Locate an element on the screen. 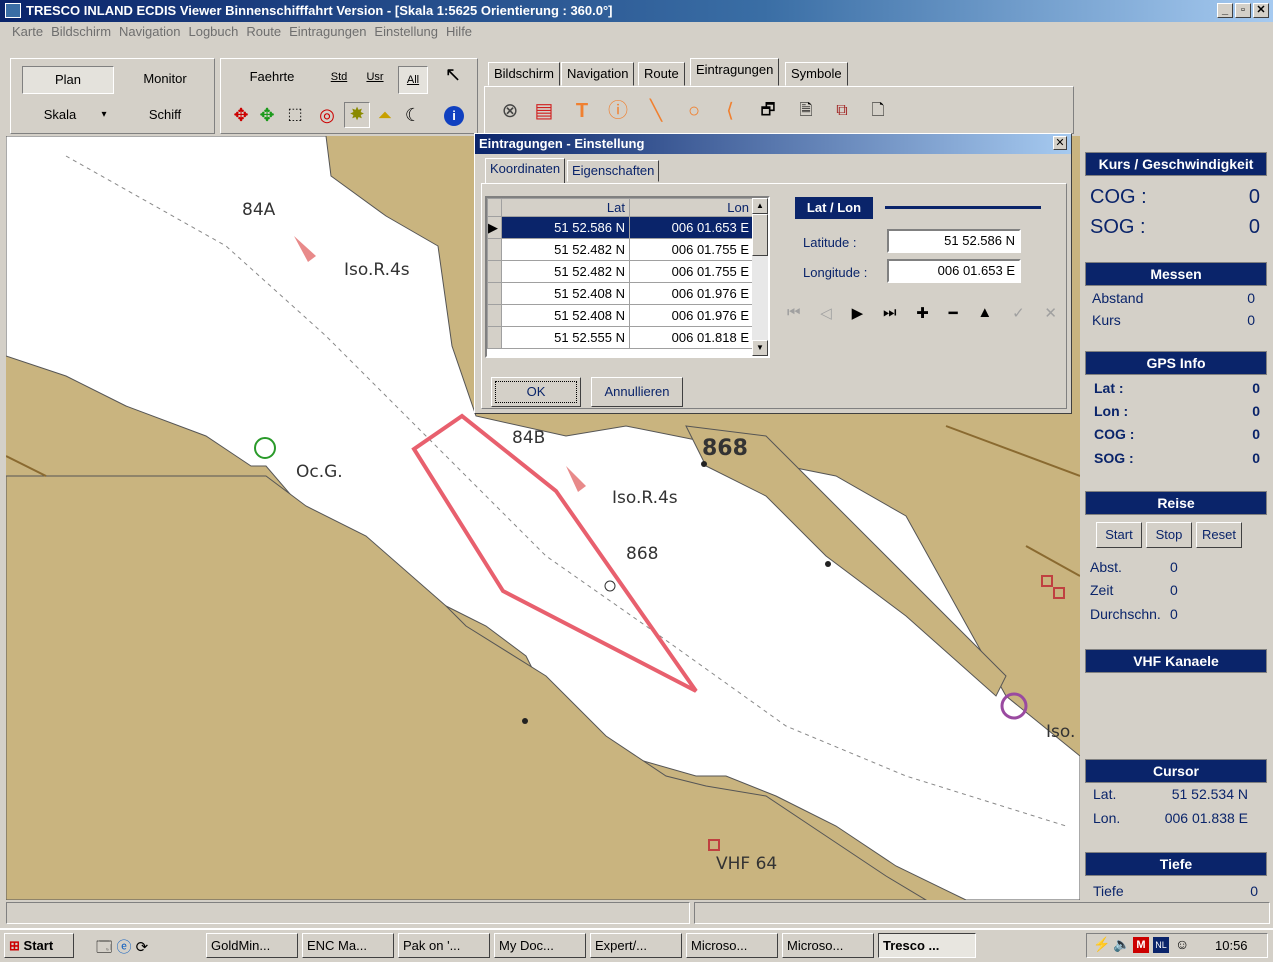  prior-record-icon: ◁ is located at coordinates (826, 314).